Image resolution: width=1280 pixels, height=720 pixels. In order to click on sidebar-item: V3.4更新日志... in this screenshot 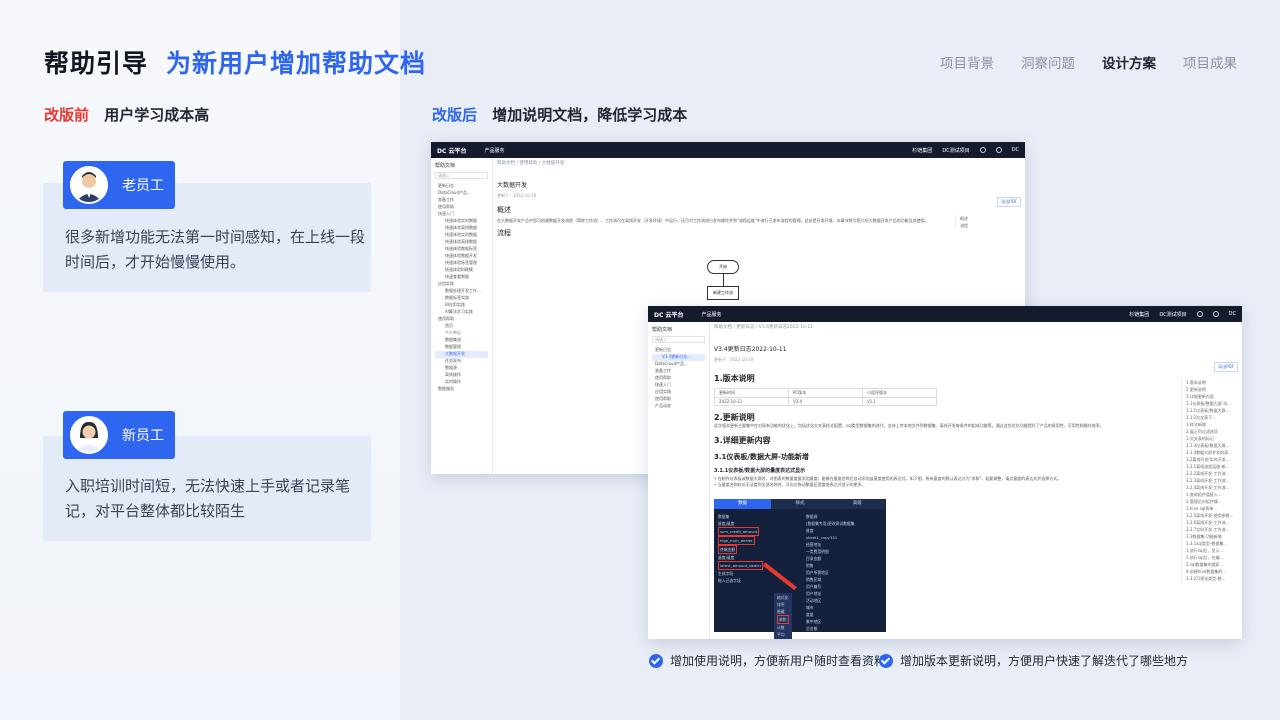, I will do `click(678, 357)`.